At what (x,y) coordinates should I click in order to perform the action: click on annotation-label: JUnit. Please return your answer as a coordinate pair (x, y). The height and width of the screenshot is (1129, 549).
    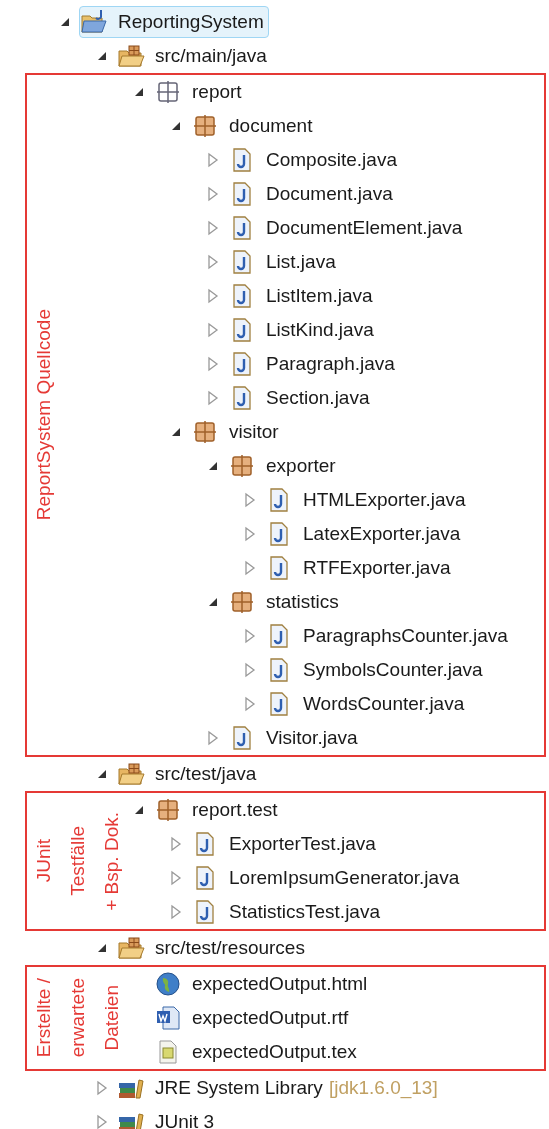
    Looking at the image, I should click on (43, 861).